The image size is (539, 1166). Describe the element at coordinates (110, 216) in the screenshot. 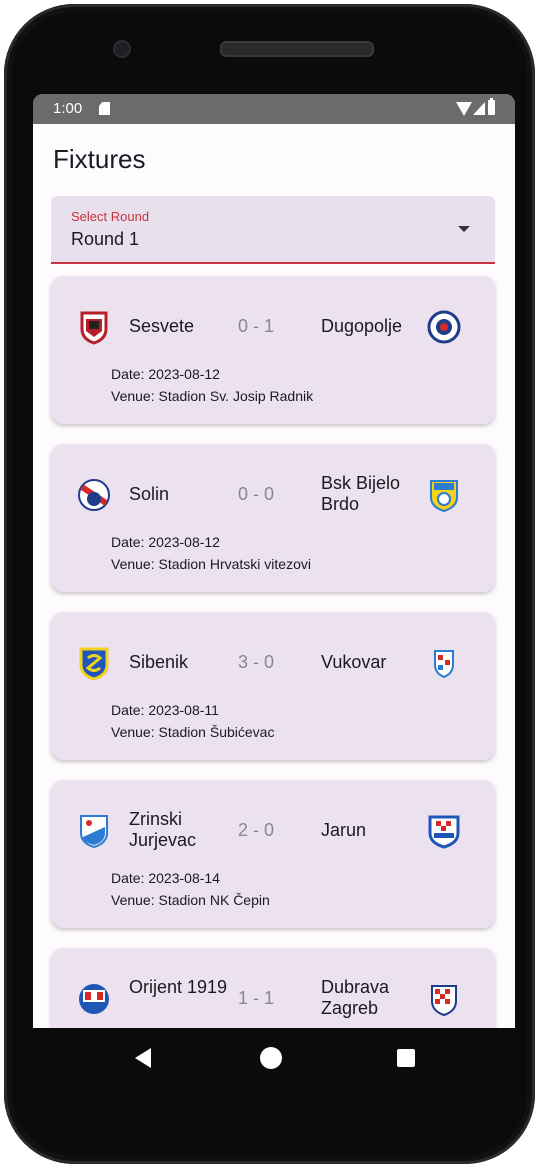

I see `round-select-label: Select Round` at that location.